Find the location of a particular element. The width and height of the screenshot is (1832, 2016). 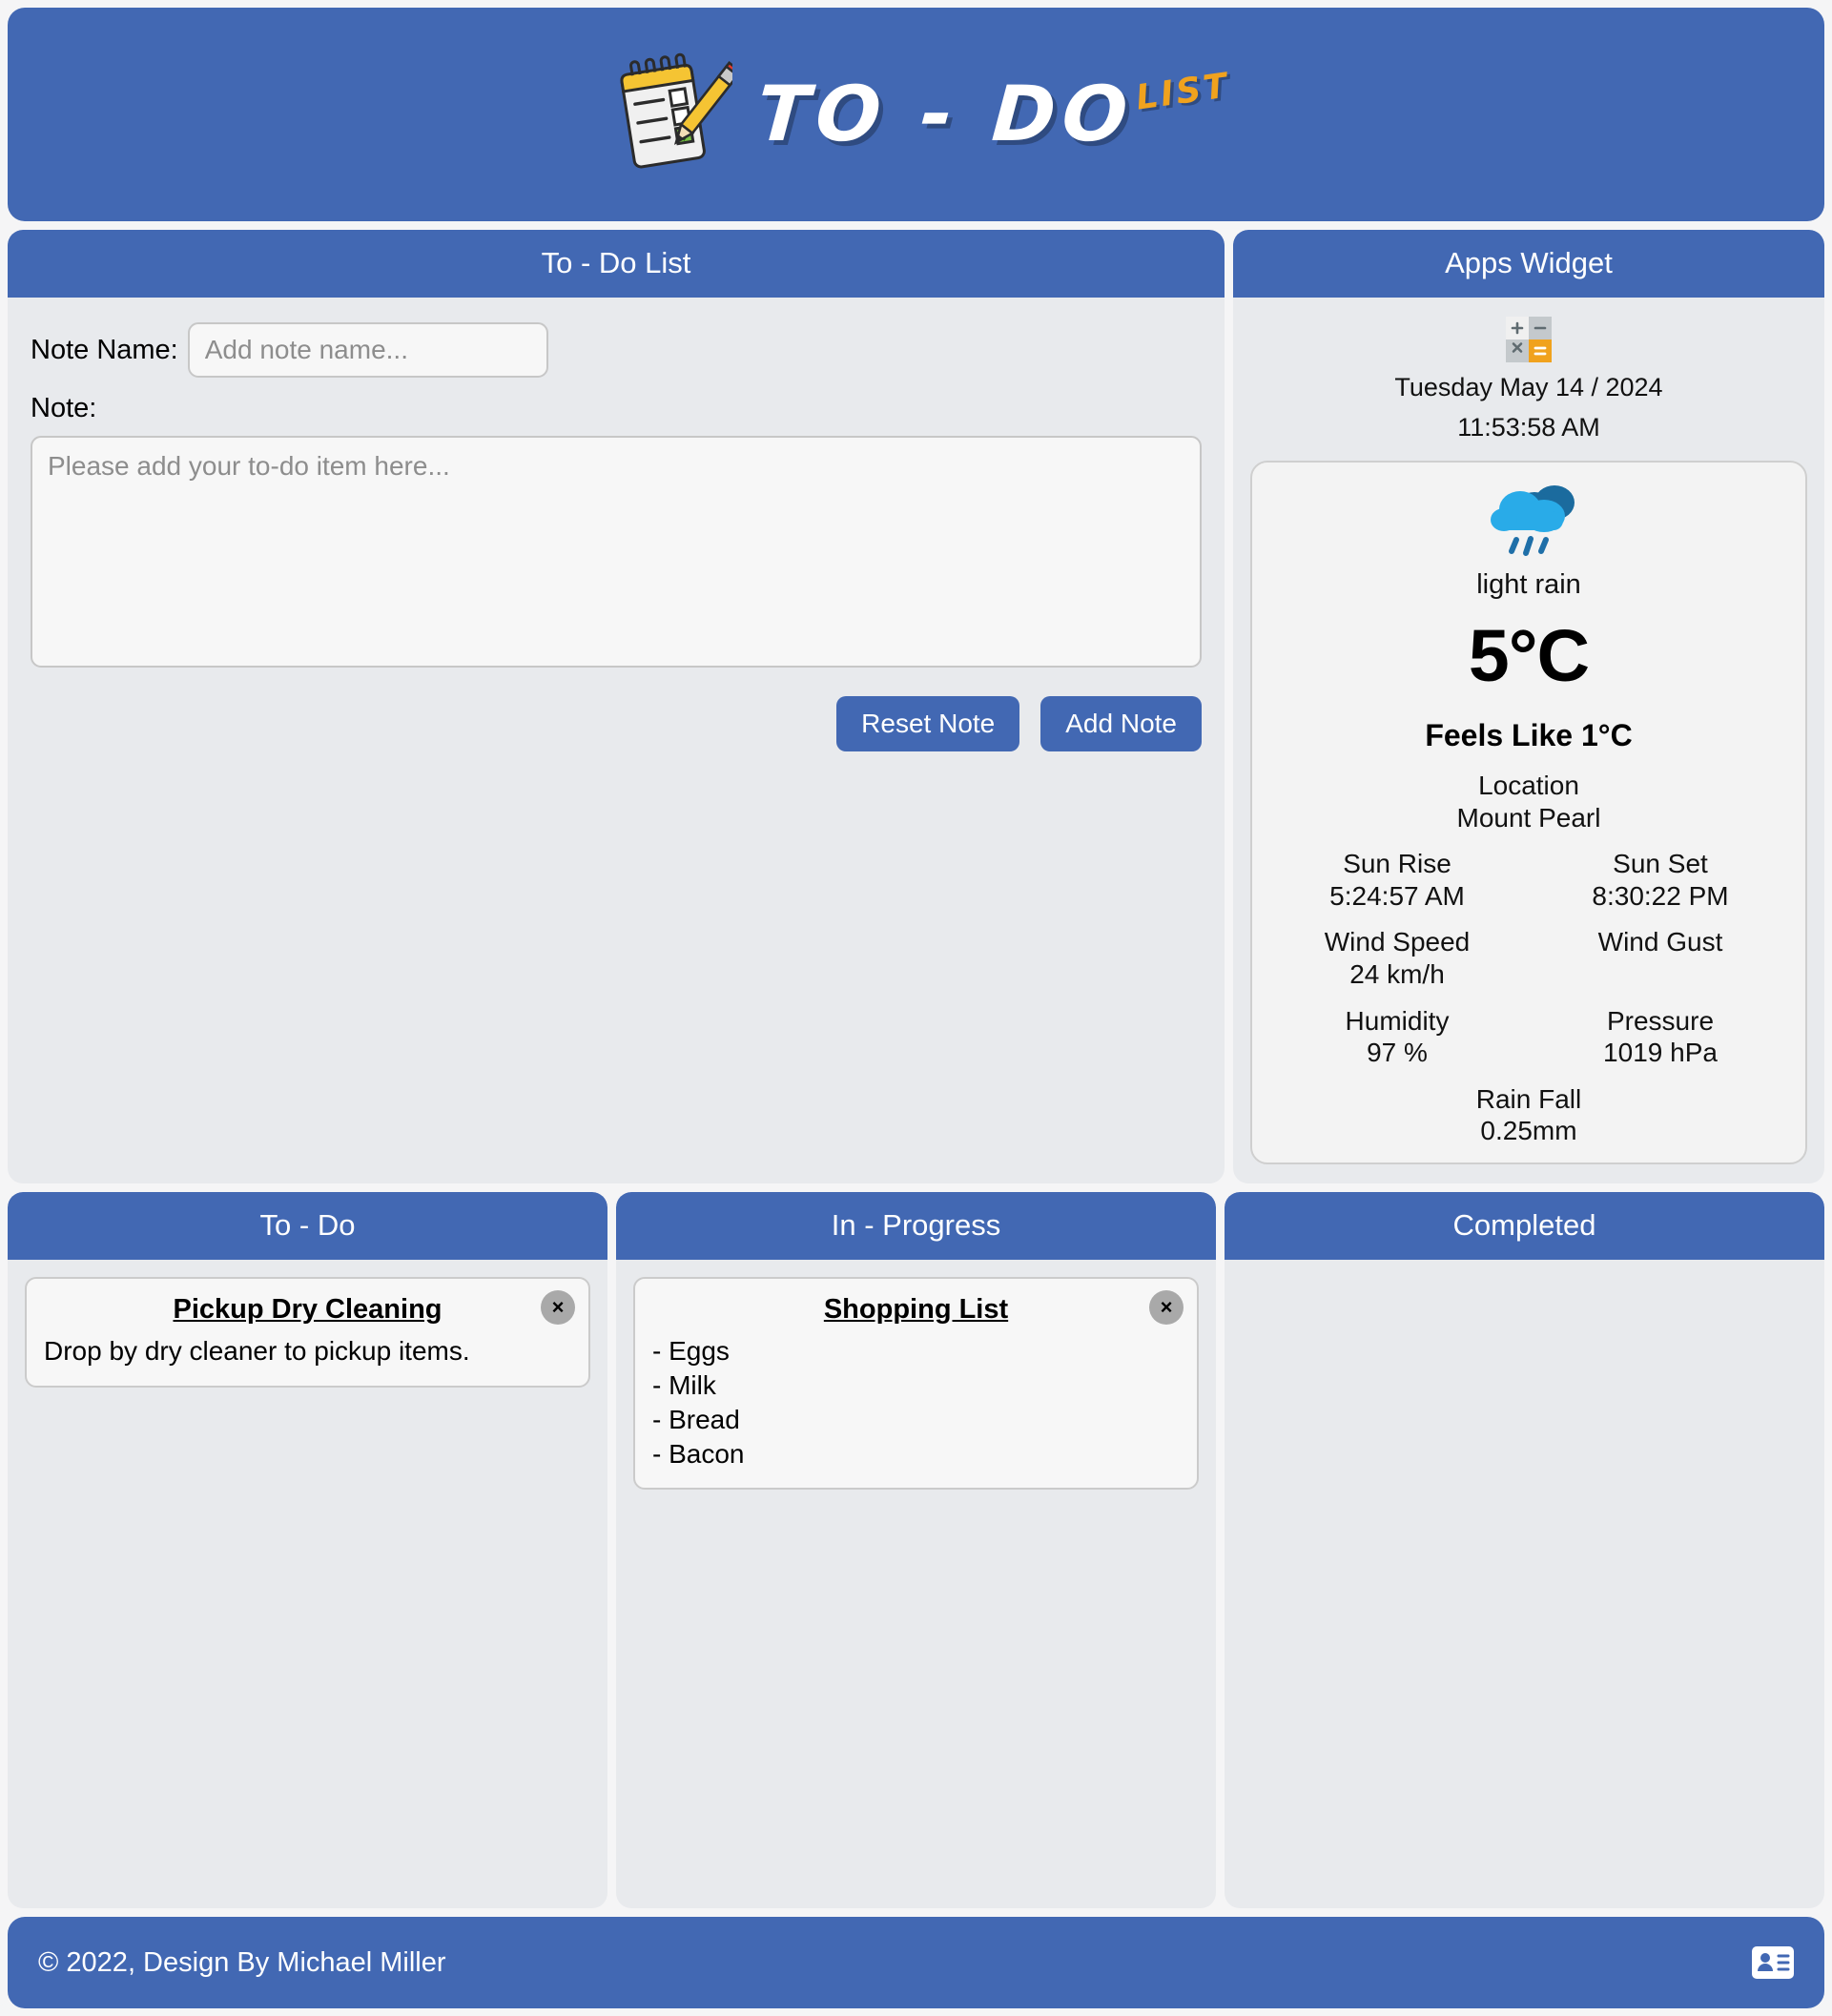

column-completed-body is located at coordinates (1524, 1584).